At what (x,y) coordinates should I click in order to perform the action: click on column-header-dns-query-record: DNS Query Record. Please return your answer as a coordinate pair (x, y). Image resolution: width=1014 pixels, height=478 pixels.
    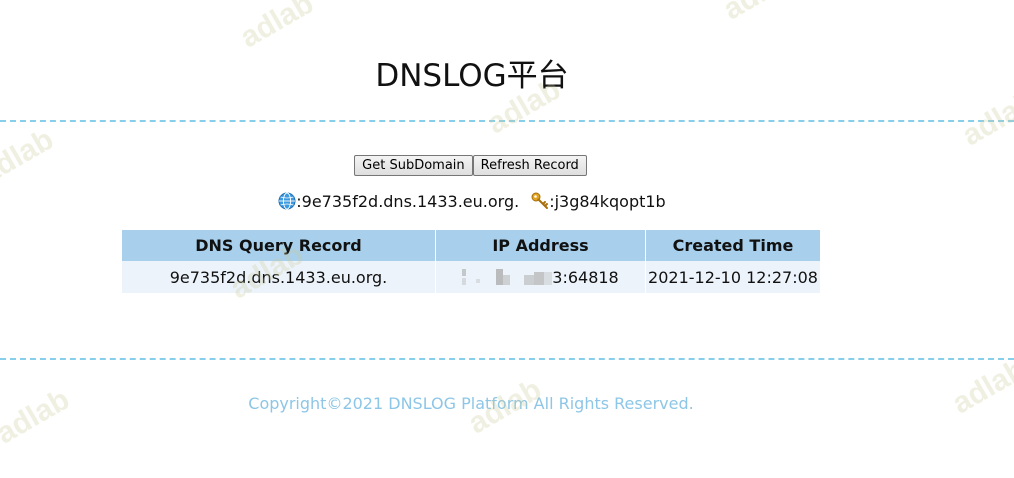
    Looking at the image, I should click on (279, 245).